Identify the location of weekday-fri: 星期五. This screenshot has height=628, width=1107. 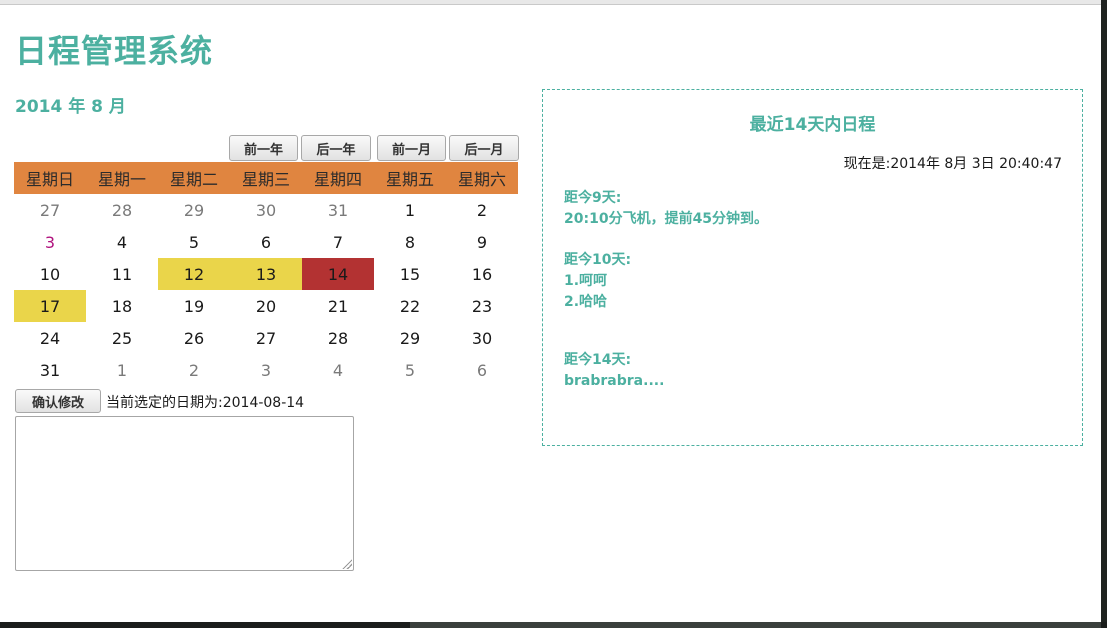
(410, 178).